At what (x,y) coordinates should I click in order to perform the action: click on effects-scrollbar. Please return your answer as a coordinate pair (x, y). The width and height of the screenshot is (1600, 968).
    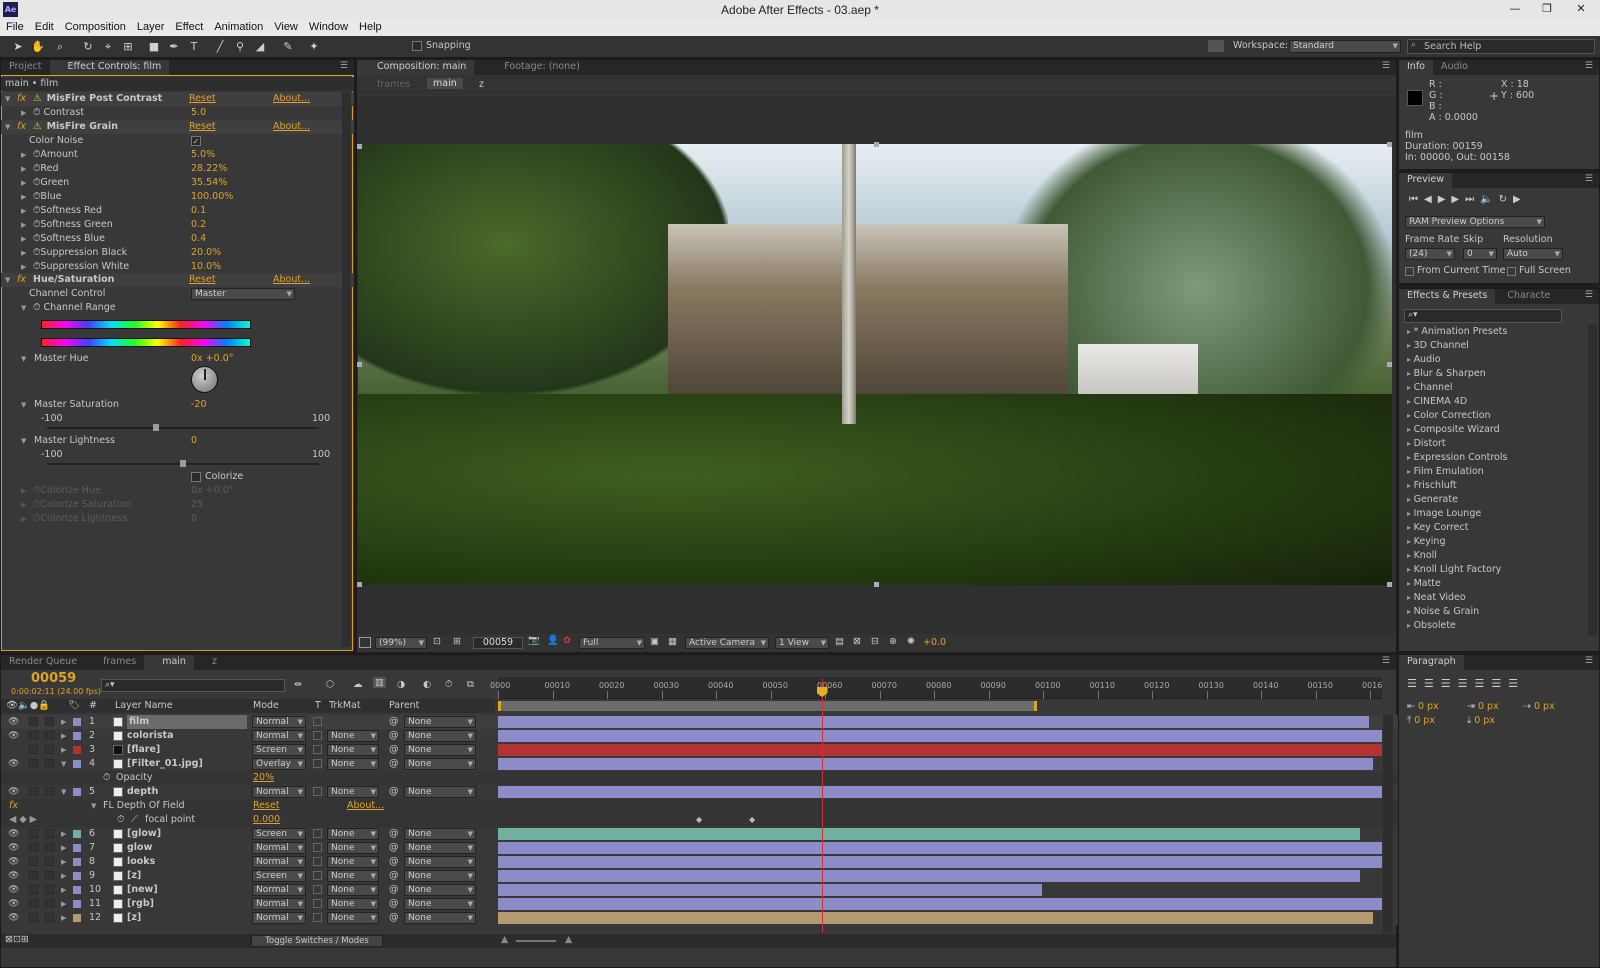
    Looking at the image, I should click on (1592, 480).